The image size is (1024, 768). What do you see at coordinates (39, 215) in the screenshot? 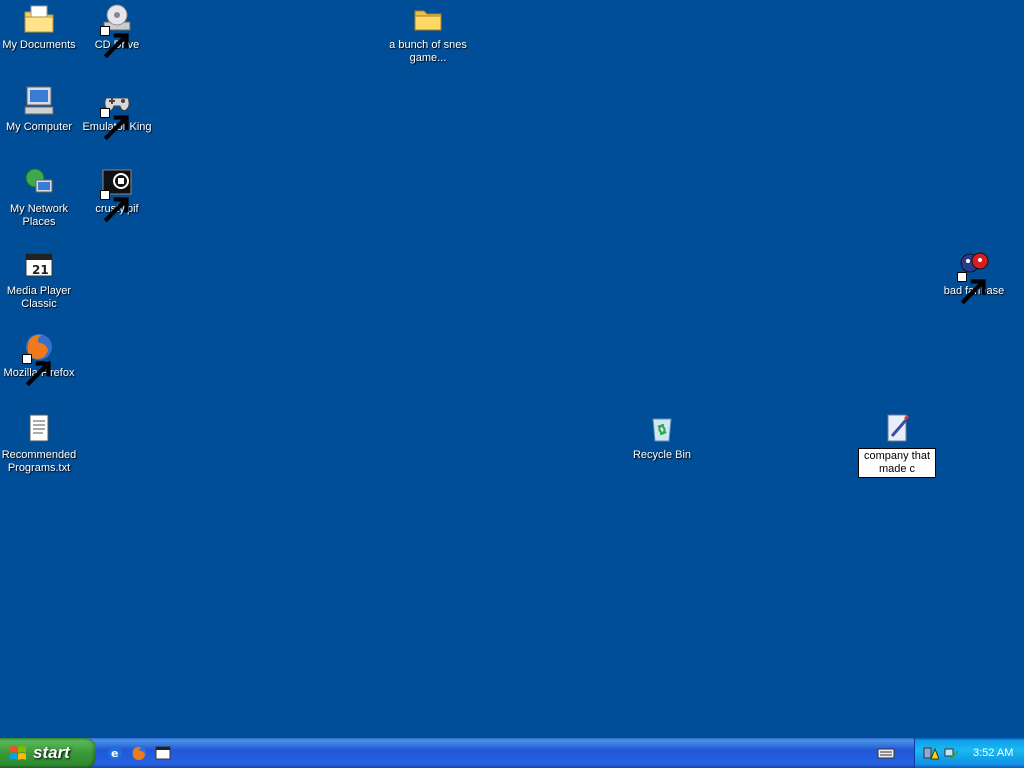
I see `desktop-icon-label: My Network Places` at bounding box center [39, 215].